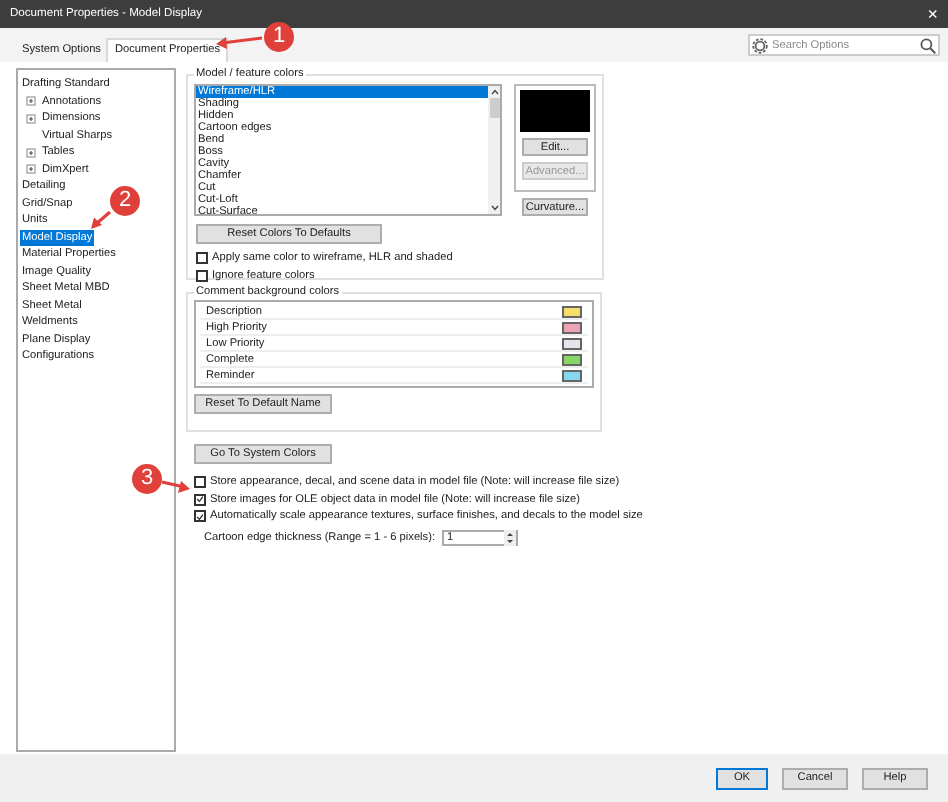 The width and height of the screenshot is (948, 802). Describe the element at coordinates (494, 150) in the screenshot. I see `scrollbar` at that location.